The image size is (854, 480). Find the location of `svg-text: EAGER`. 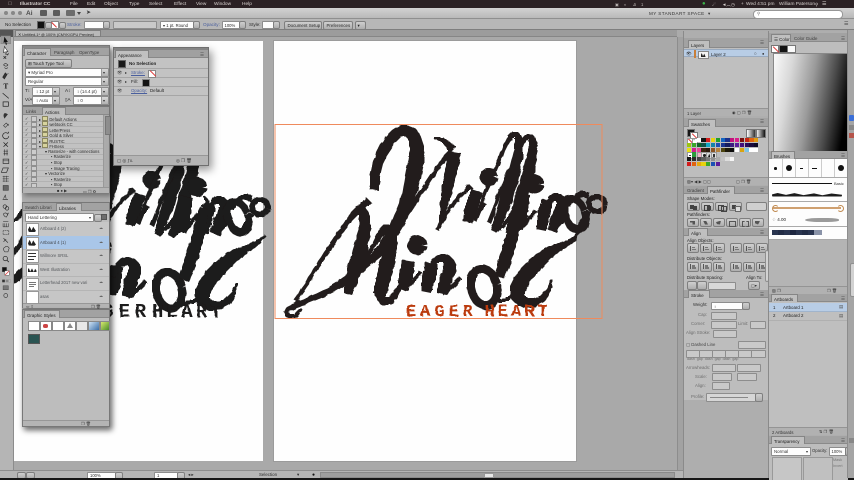

svg-text: EAGER is located at coordinates (441, 312).